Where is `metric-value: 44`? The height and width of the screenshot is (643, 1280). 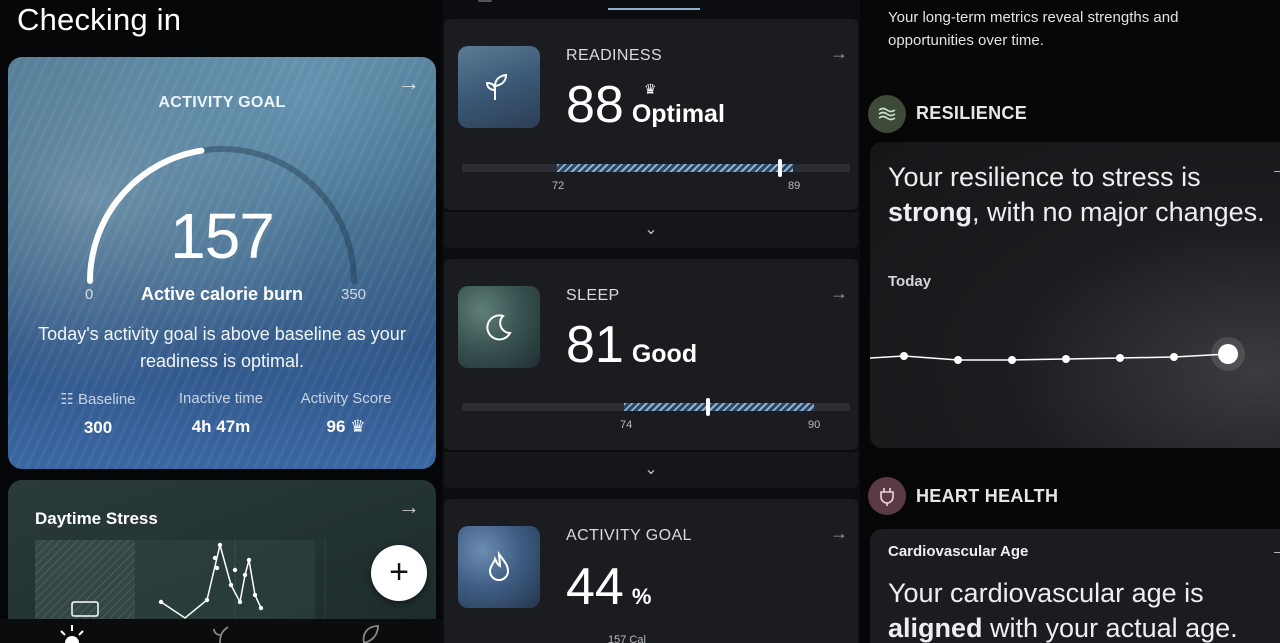 metric-value: 44 is located at coordinates (595, 587).